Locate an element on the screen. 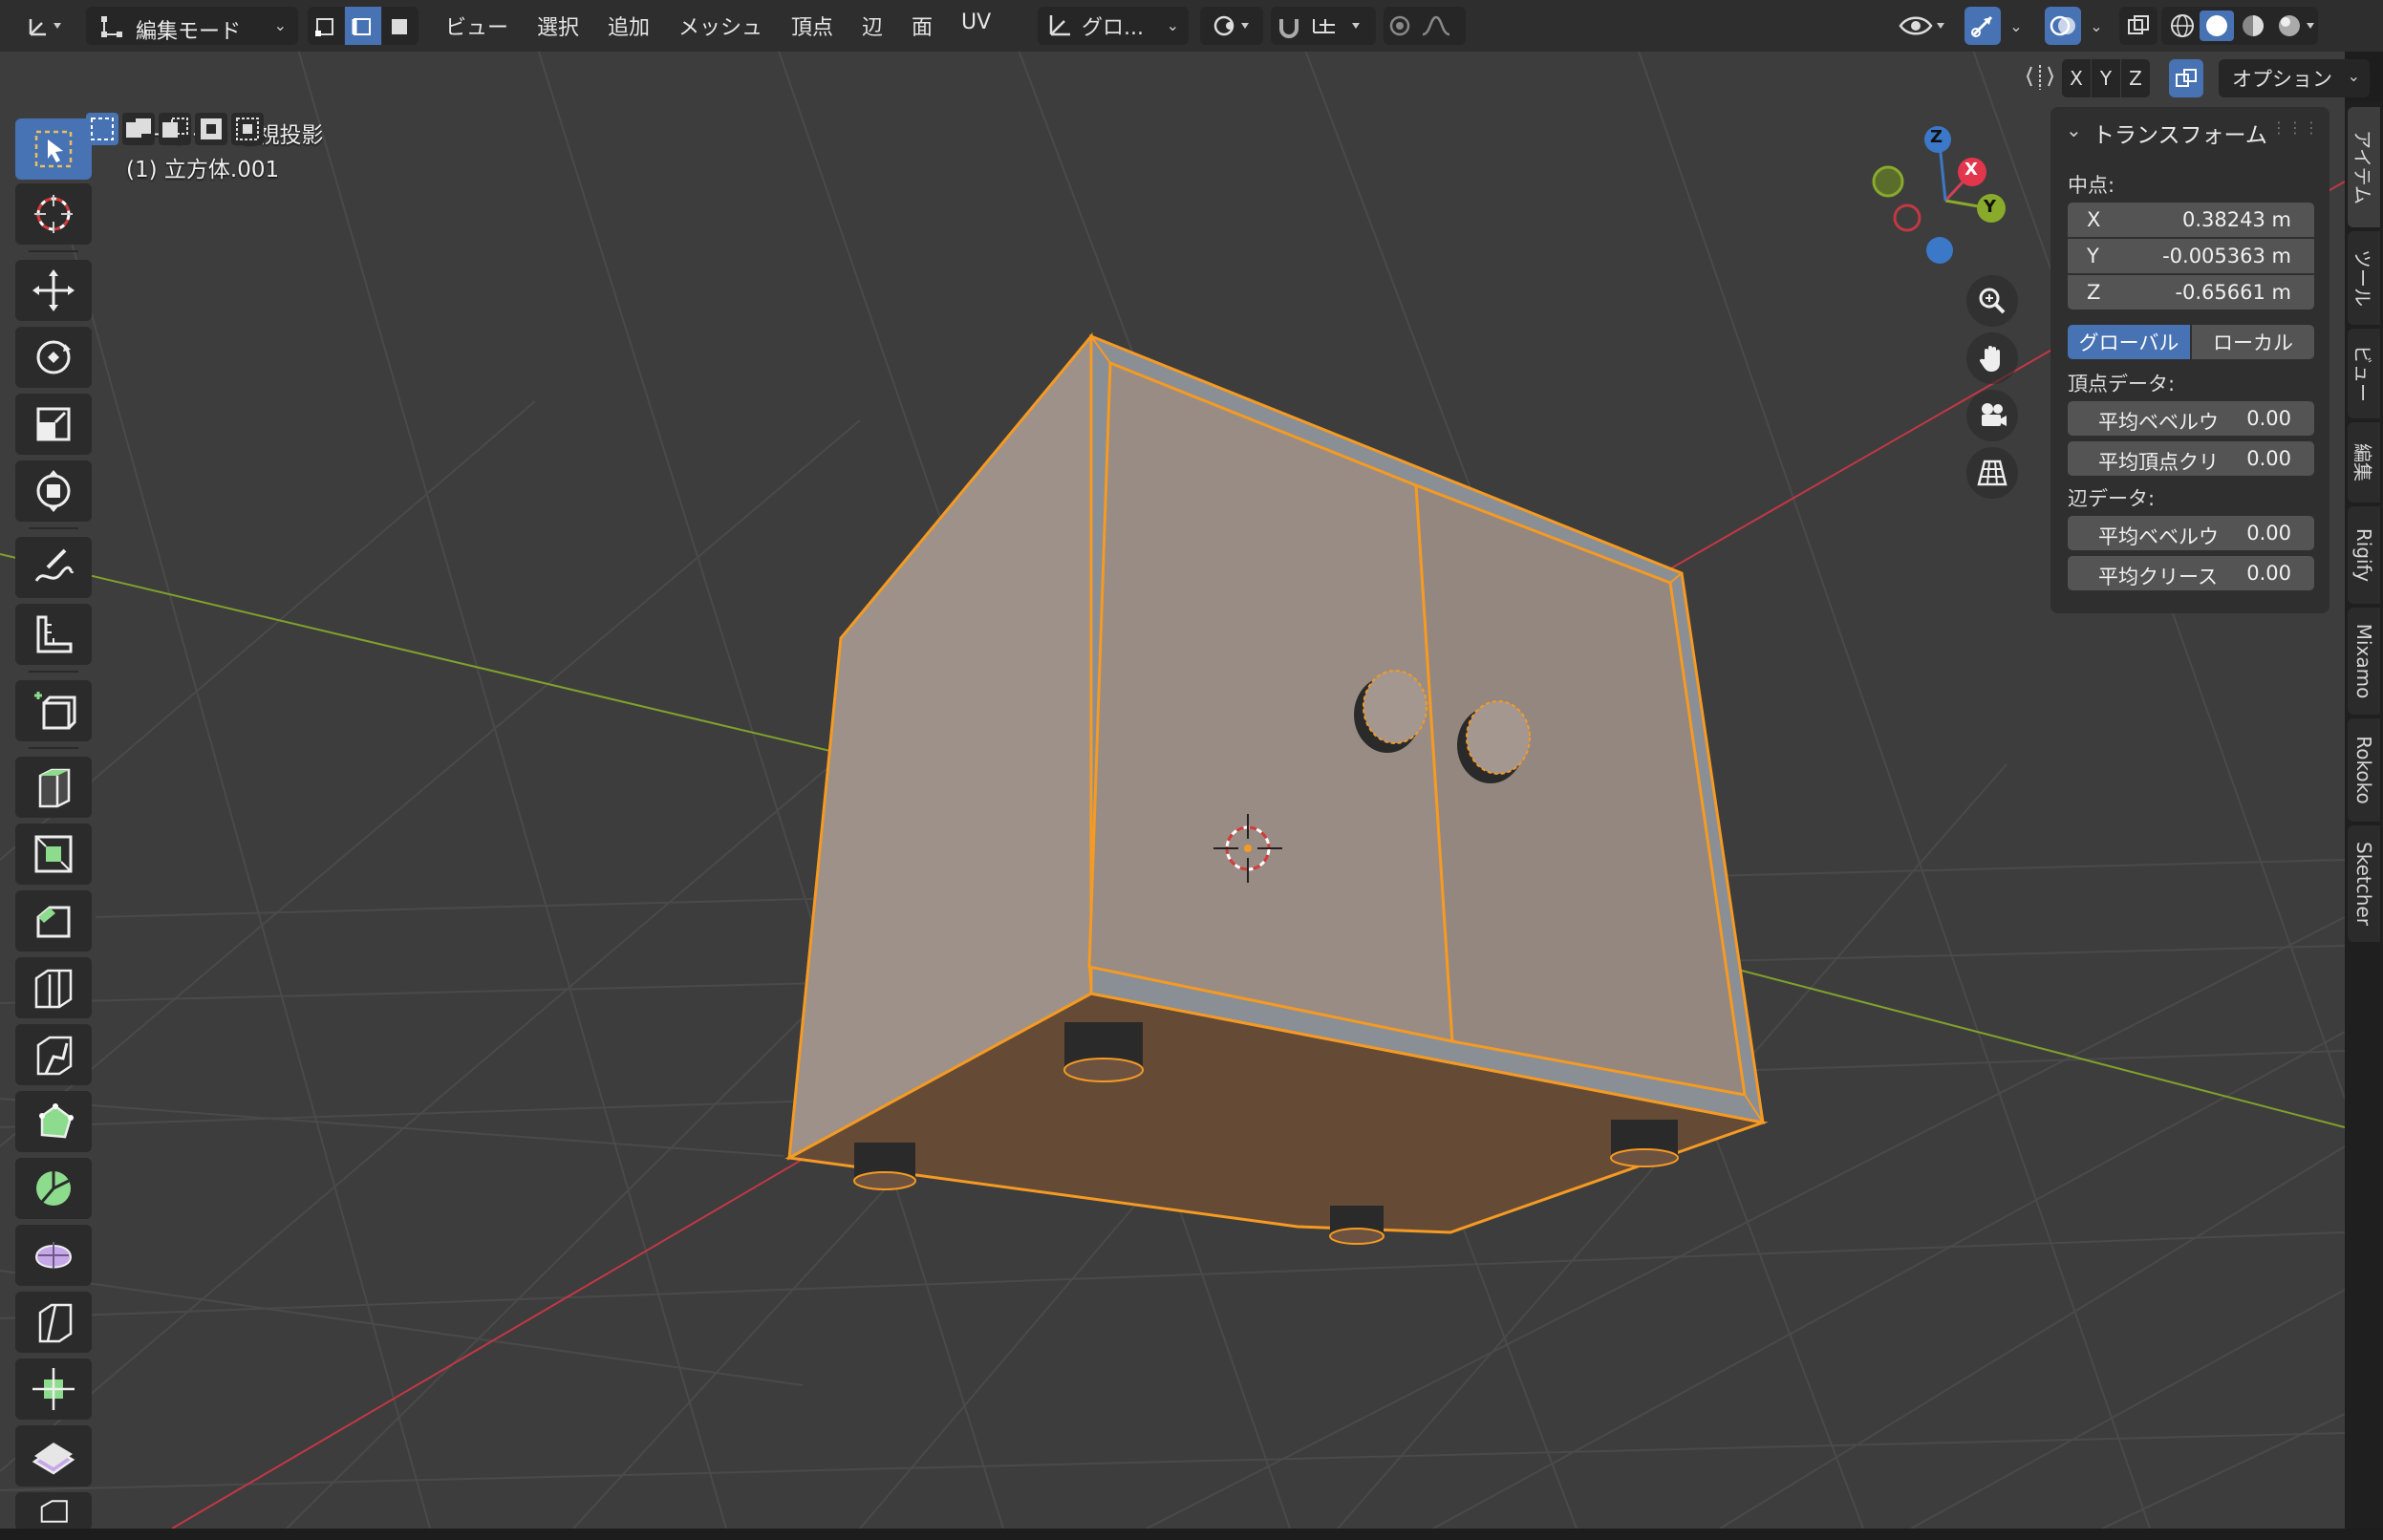 This screenshot has width=2383, height=1540. select-new-button is located at coordinates (102, 129).